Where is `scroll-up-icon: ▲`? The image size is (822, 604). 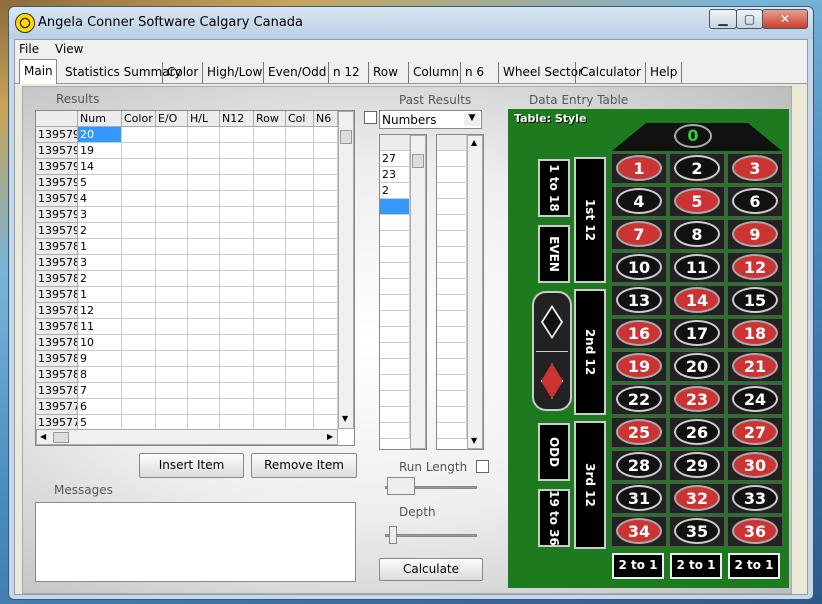 scroll-up-icon: ▲ is located at coordinates (474, 142).